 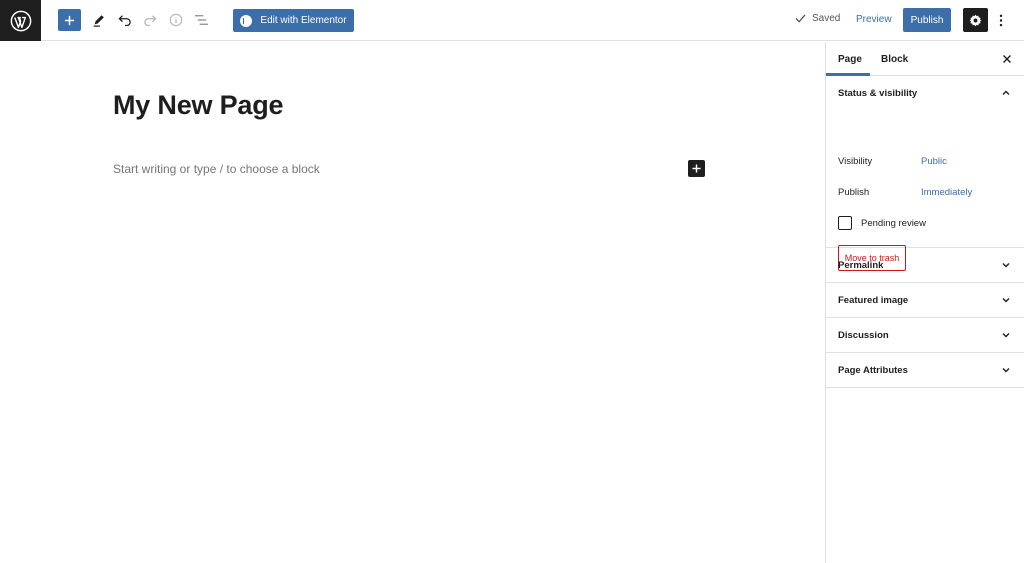 What do you see at coordinates (925, 59) in the screenshot?
I see `sidebar-tabs: Page Block` at bounding box center [925, 59].